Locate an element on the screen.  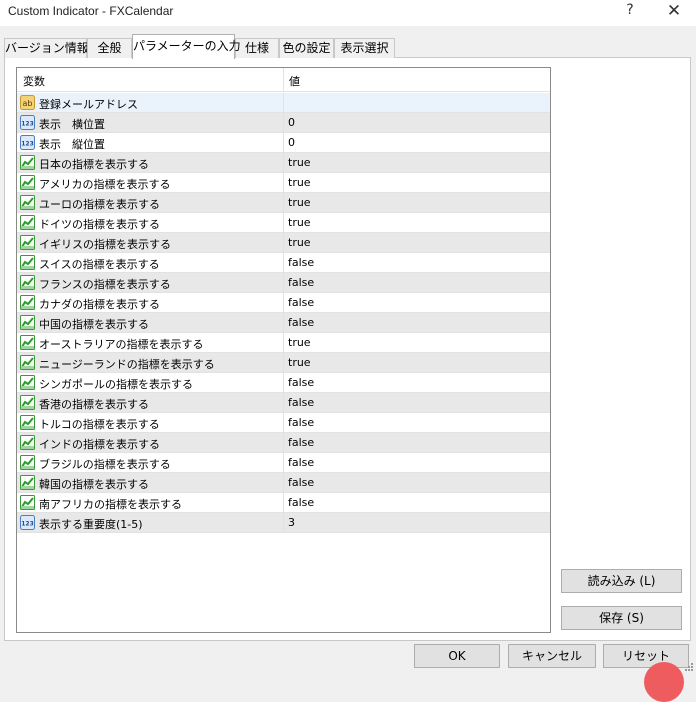
column-divider is located at coordinates (283, 80).